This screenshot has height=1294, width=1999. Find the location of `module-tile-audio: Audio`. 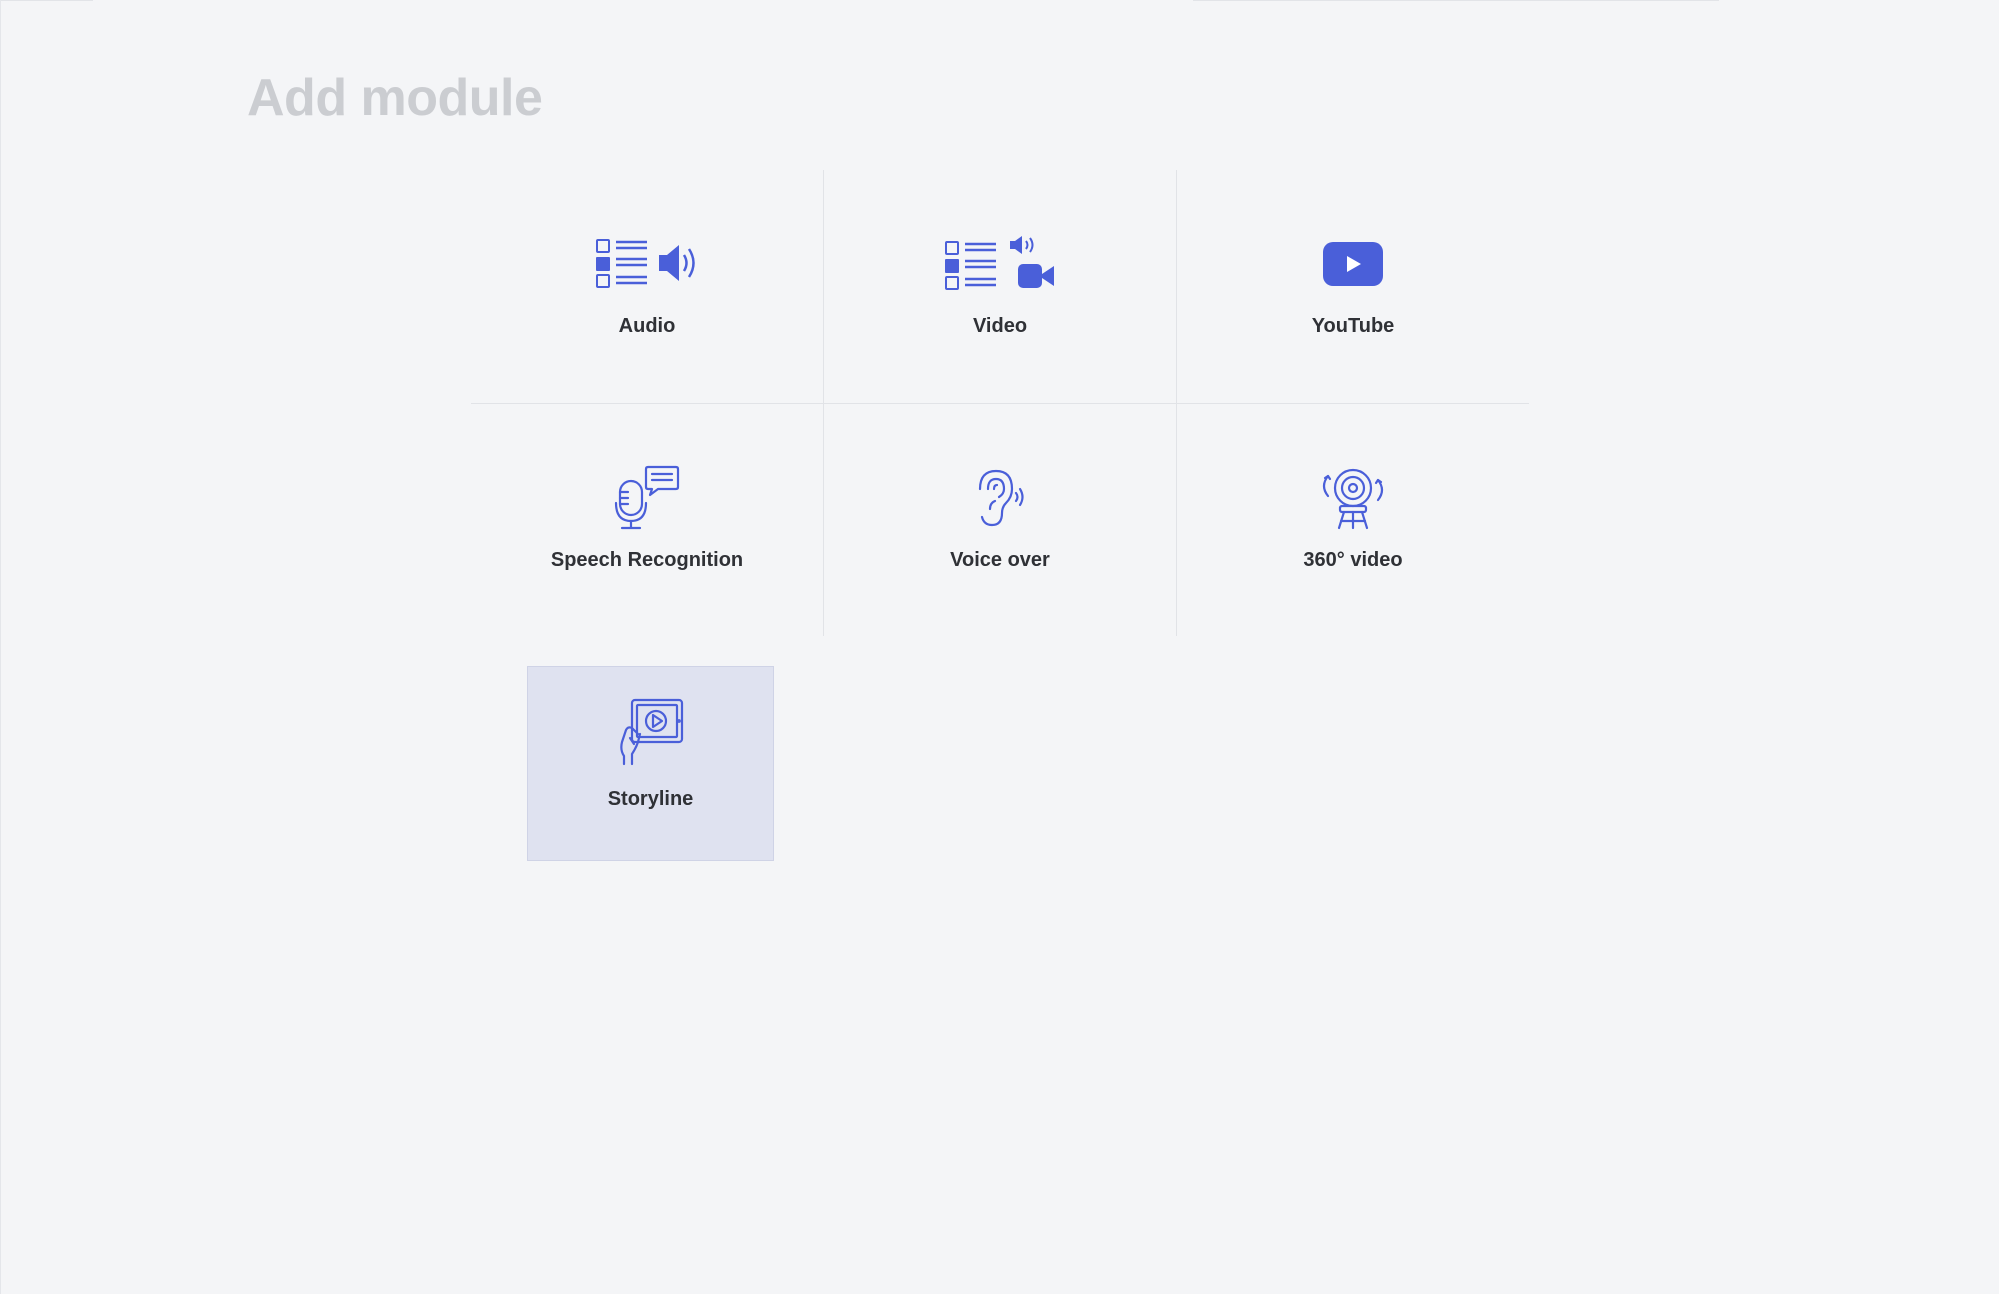

module-tile-audio: Audio is located at coordinates (647, 286).